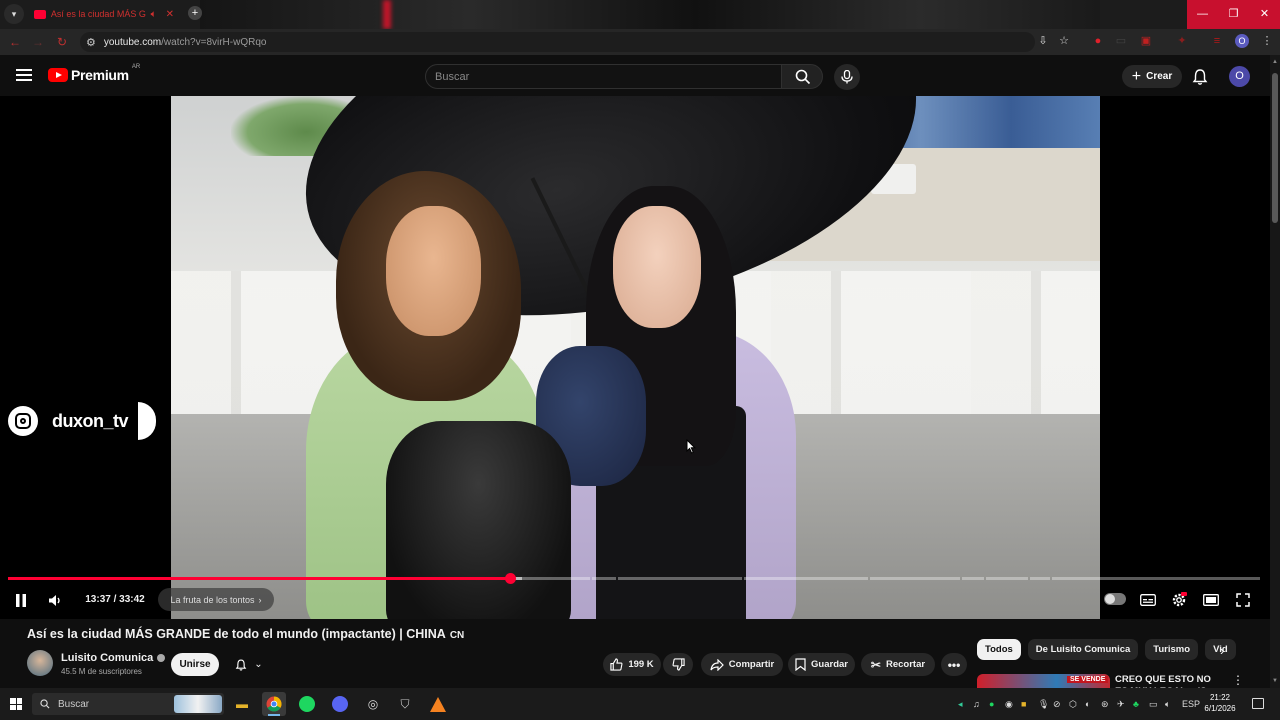 Image resolution: width=1280 pixels, height=720 pixels. What do you see at coordinates (1087, 704) in the screenshot?
I see `tray-icon: ◐` at bounding box center [1087, 704].